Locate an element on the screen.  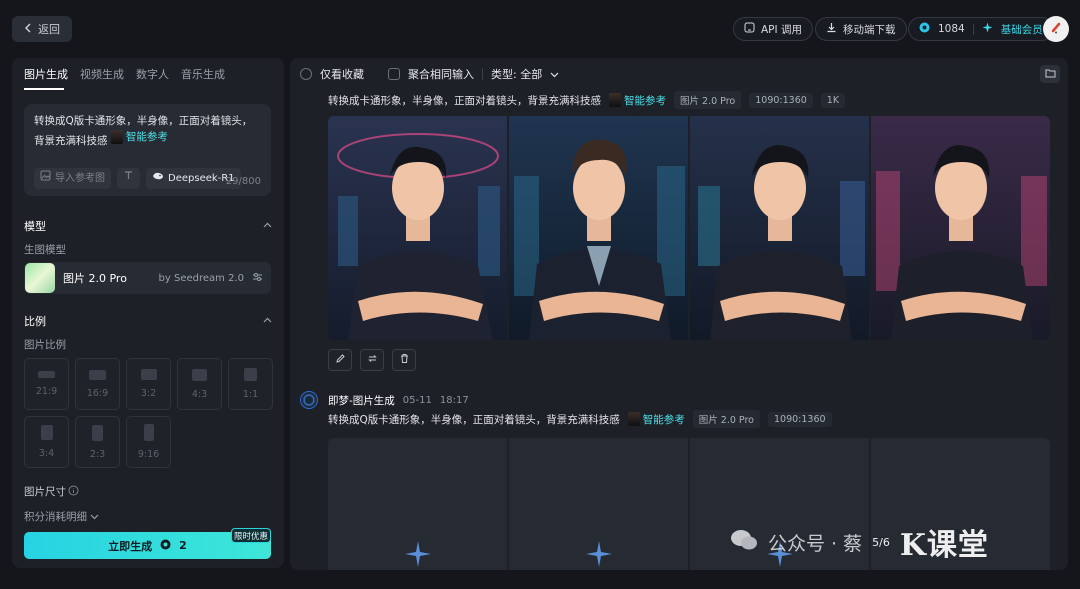
credit-icon is located at coordinates (924, 29).